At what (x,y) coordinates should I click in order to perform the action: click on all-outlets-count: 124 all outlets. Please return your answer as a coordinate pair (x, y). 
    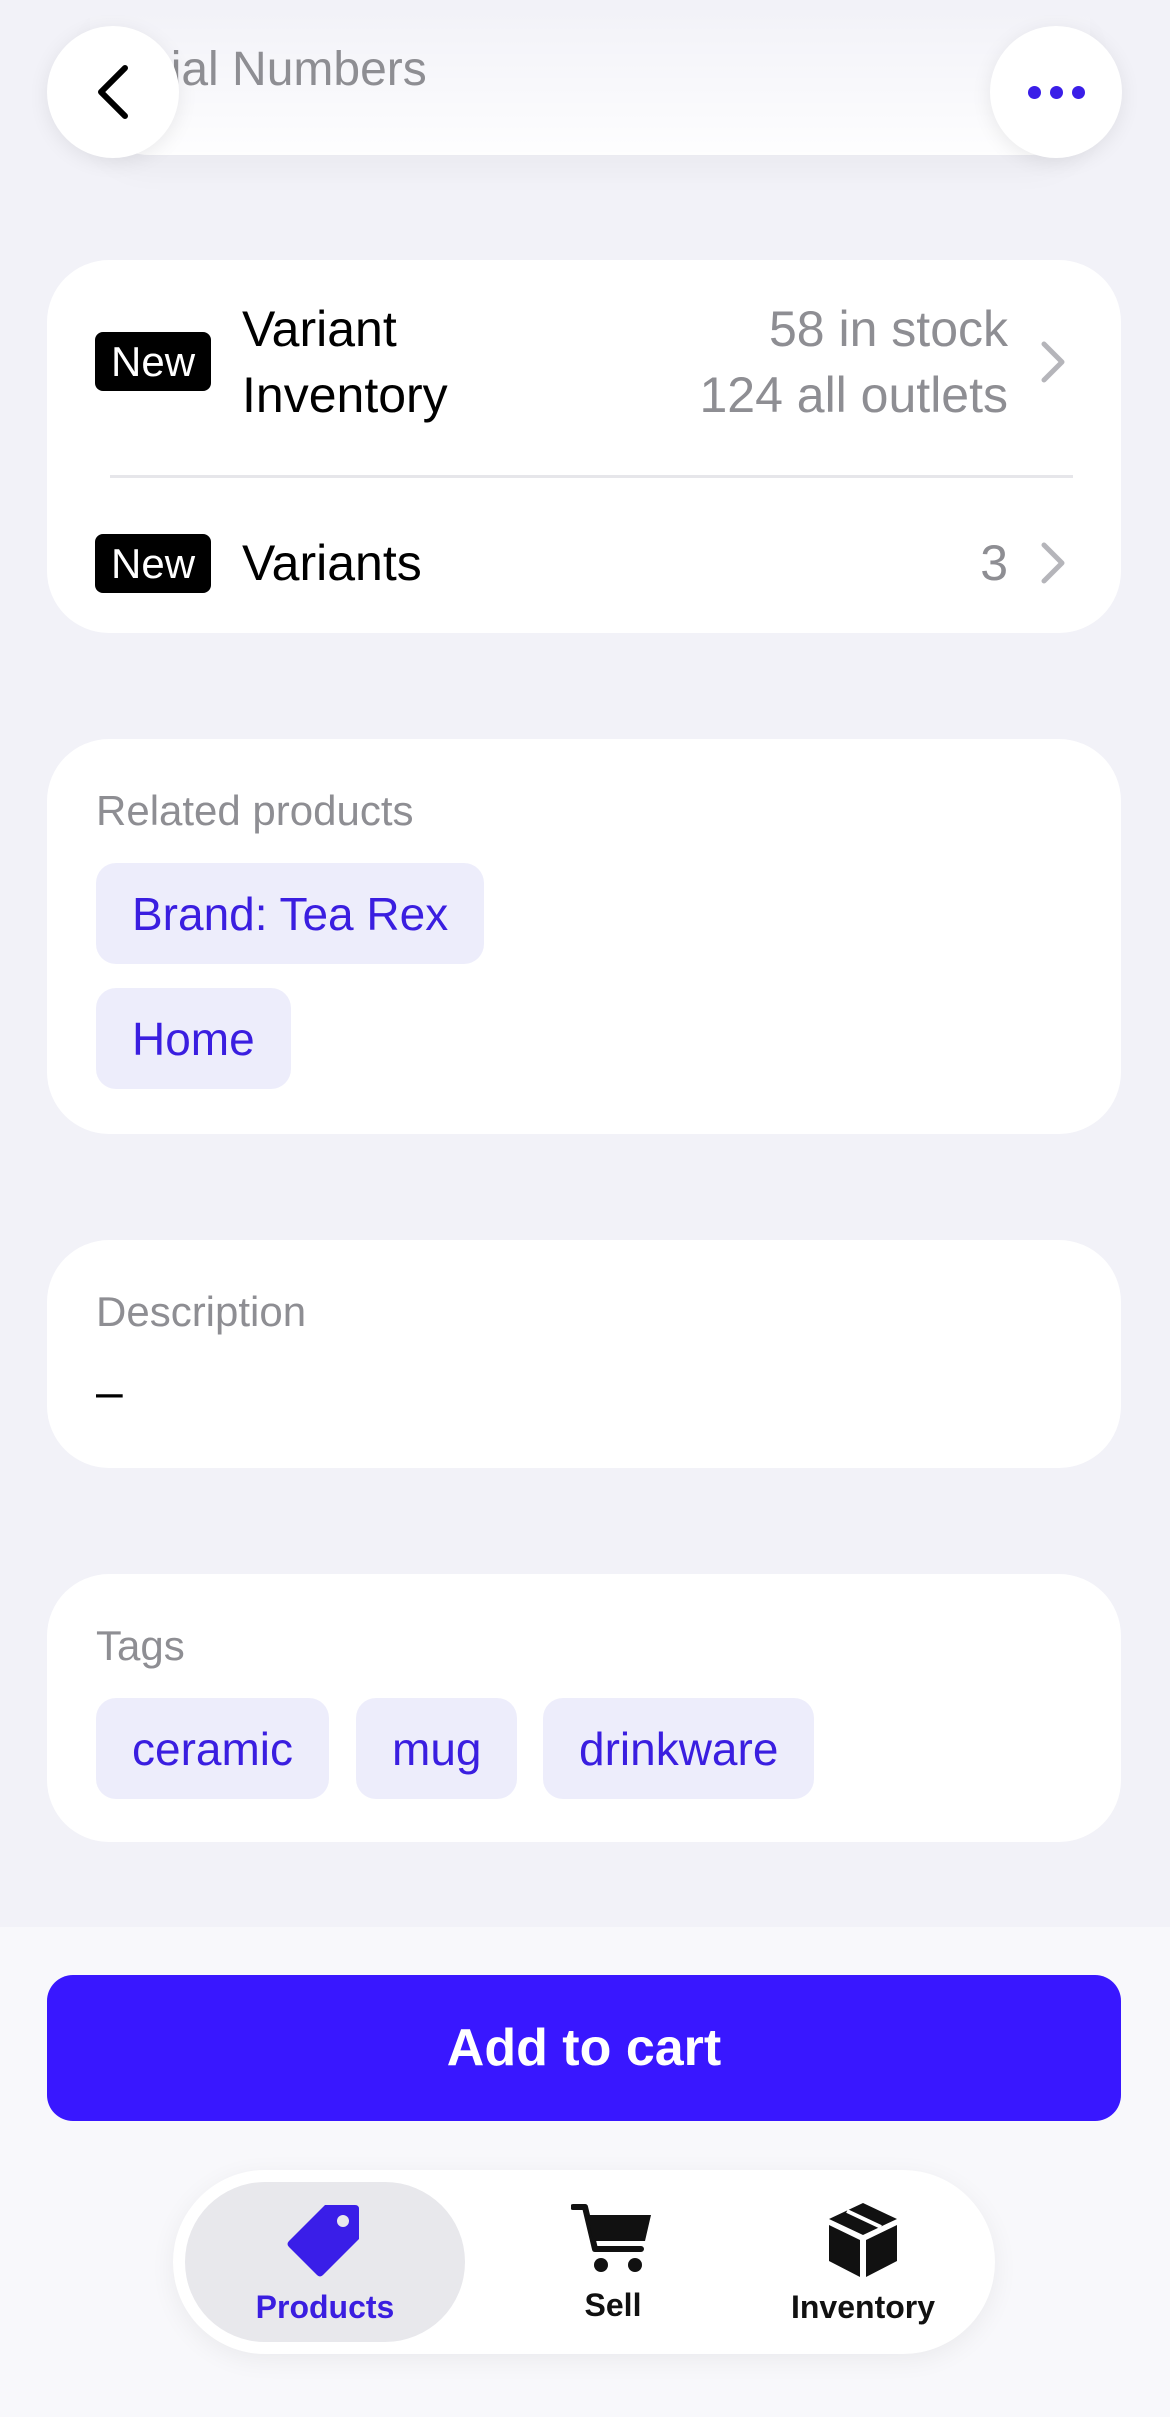
    Looking at the image, I should click on (853, 395).